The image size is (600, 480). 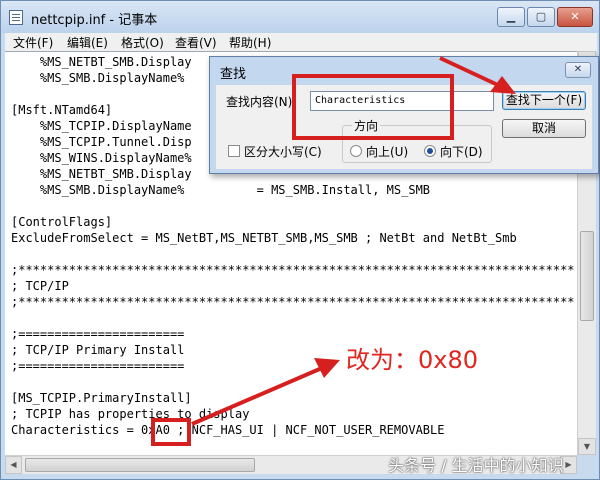 What do you see at coordinates (257, 396) in the screenshot?
I see `arrow-to-annotation` at bounding box center [257, 396].